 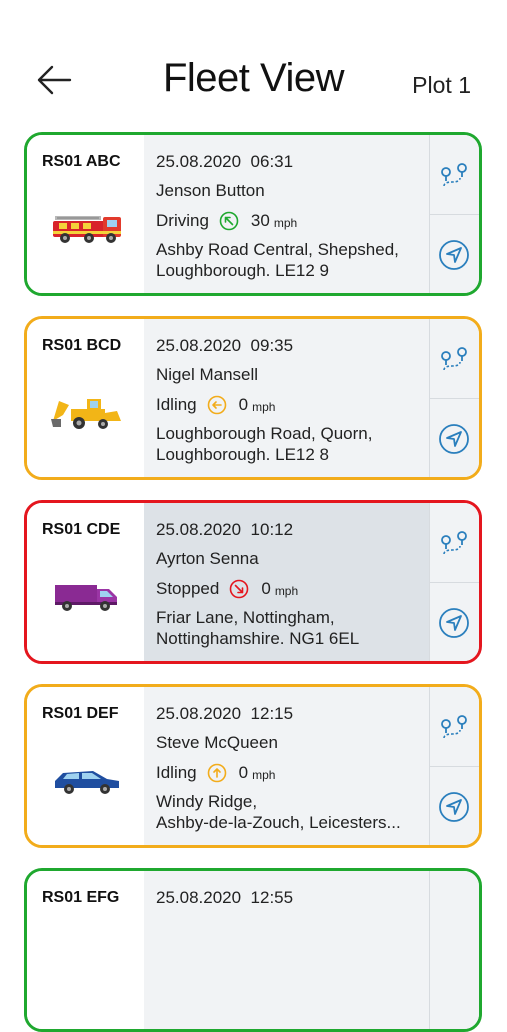 I want to click on arrow-up-circle-icon, so click(x=216, y=773).